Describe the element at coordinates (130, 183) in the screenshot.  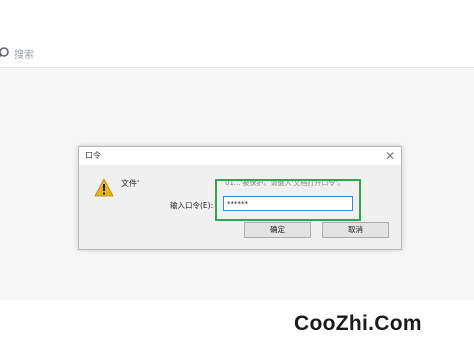
I see `file-label: 文件'` at that location.